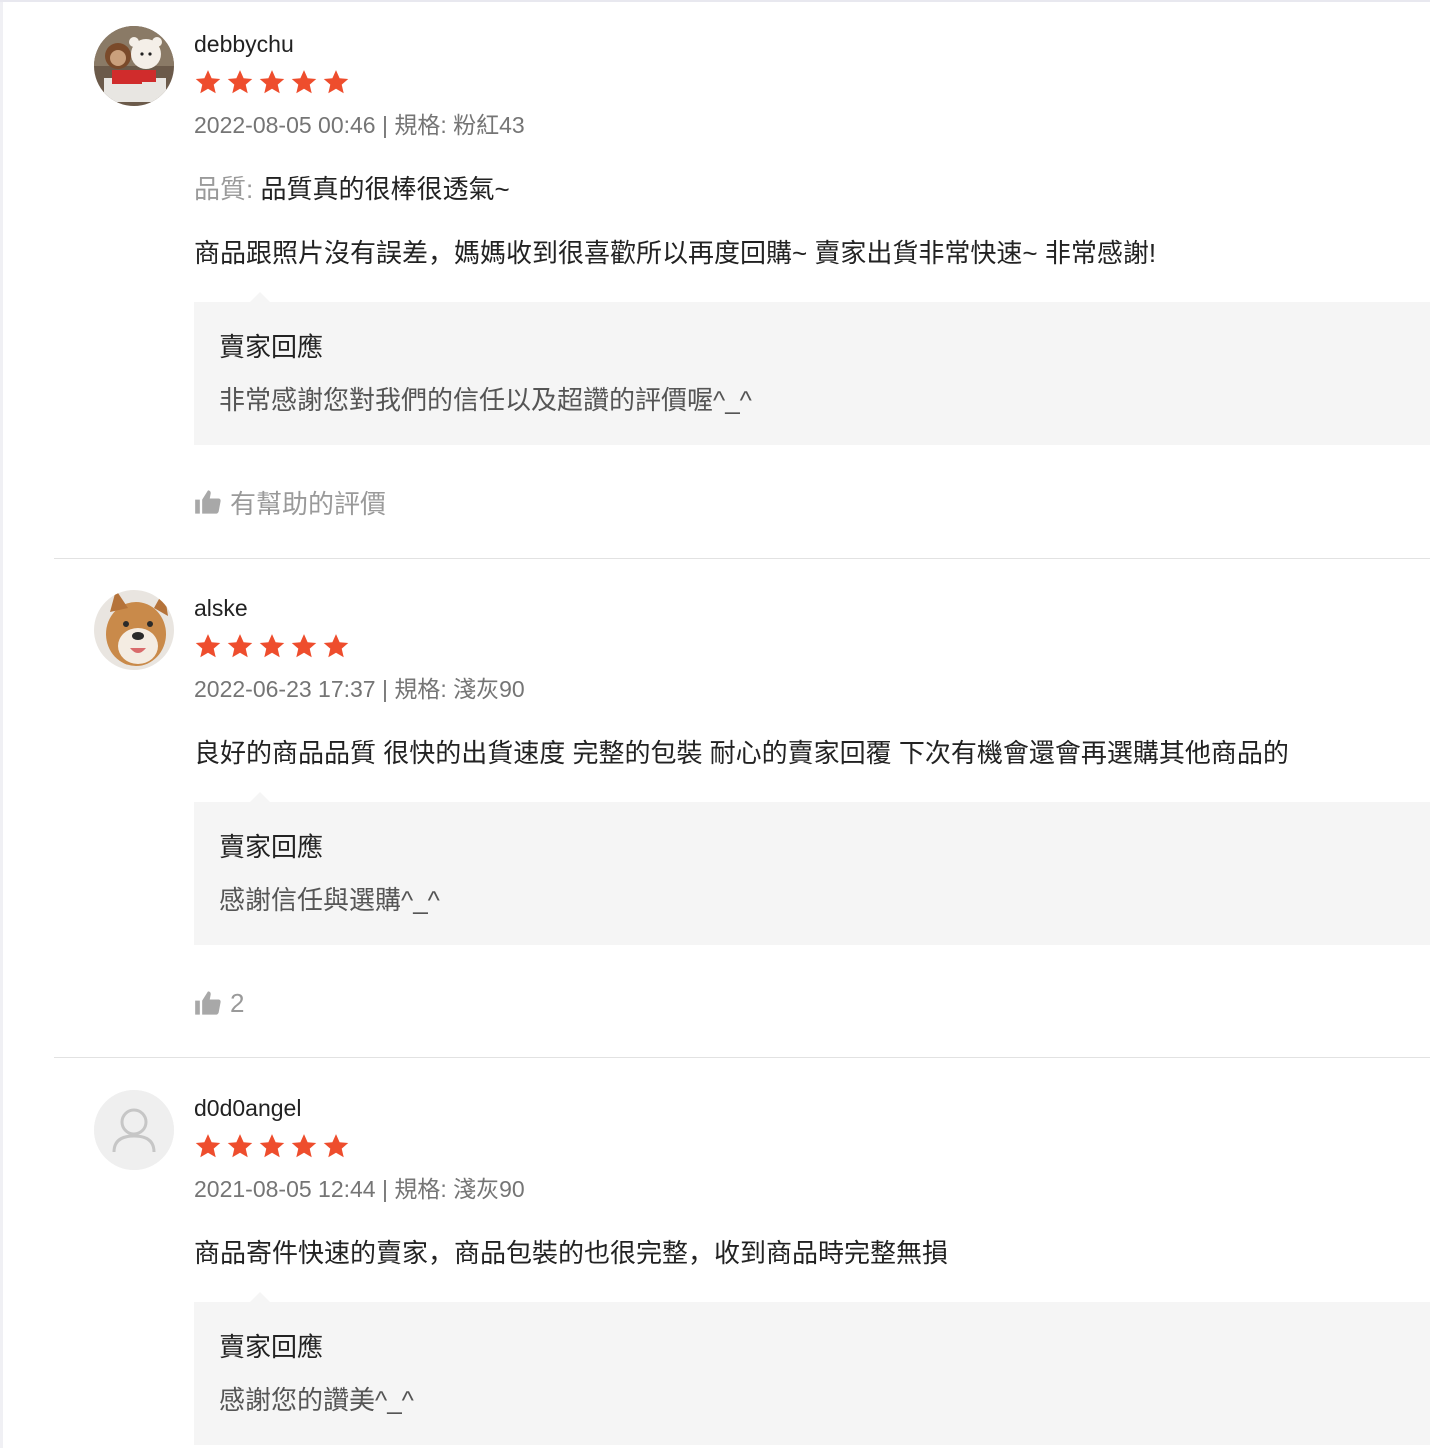 This screenshot has height=1448, width=1430. Describe the element at coordinates (675, 253) in the screenshot. I see `review-content: 商品跟照片沒有誤差，媽媽收到很喜歡所以再度回購~ 賣家出貨非常快速~ 非常感謝!` at that location.